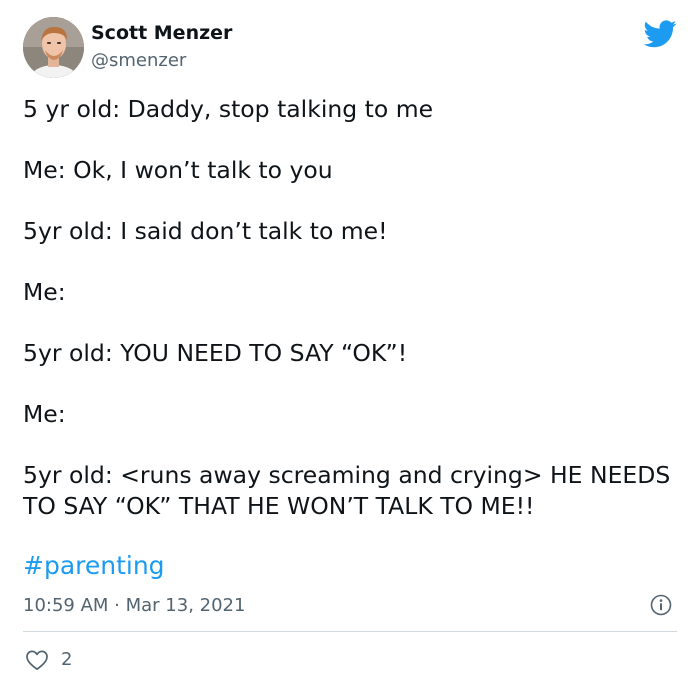  Describe the element at coordinates (205, 231) in the screenshot. I see `tweet-line: 5yr old: I said don’t talk to me!` at that location.